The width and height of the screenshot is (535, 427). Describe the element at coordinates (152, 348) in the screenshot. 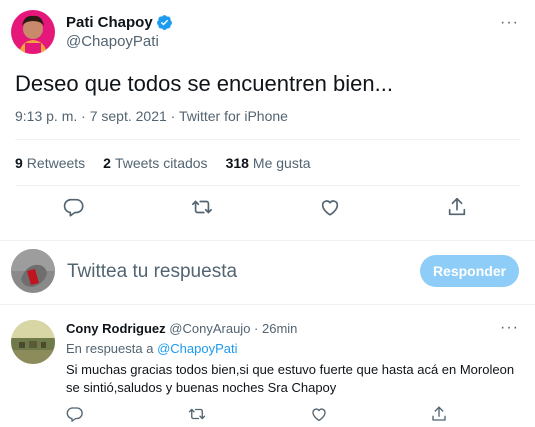

I see `replying-to: En respuesta a @ChapoyPati` at that location.